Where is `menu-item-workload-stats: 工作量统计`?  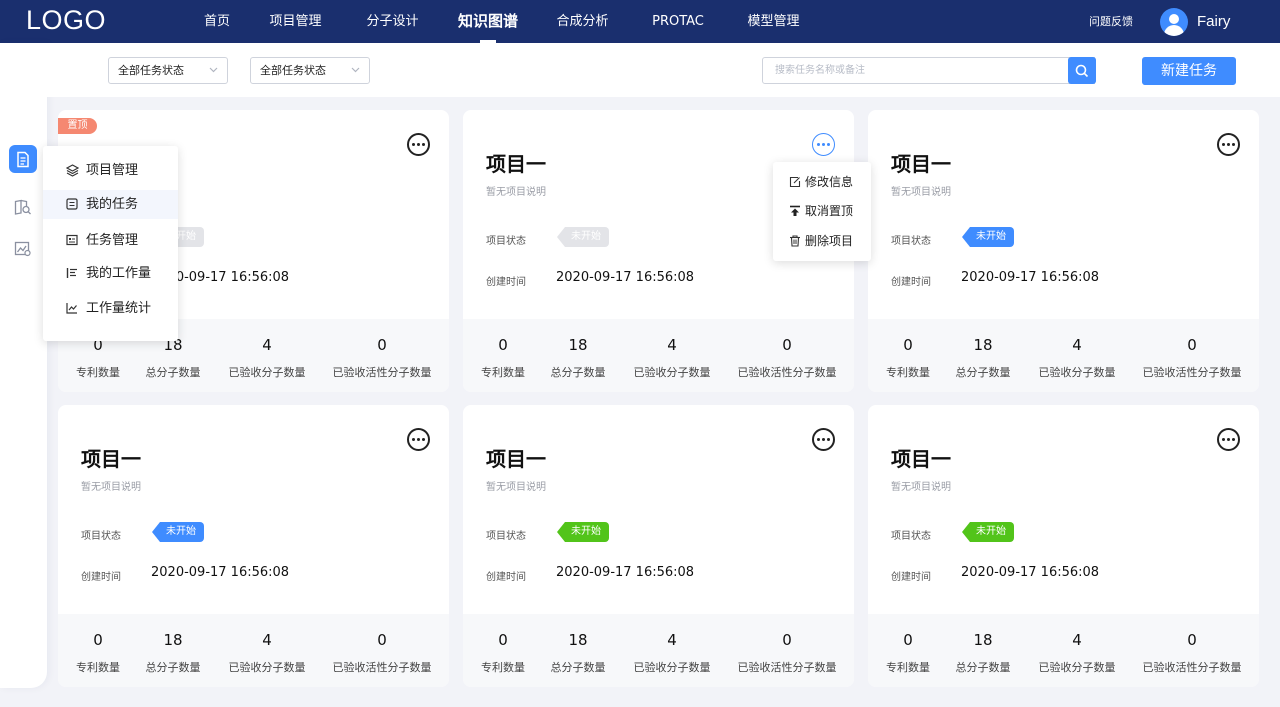 menu-item-workload-stats: 工作量统计 is located at coordinates (110, 308).